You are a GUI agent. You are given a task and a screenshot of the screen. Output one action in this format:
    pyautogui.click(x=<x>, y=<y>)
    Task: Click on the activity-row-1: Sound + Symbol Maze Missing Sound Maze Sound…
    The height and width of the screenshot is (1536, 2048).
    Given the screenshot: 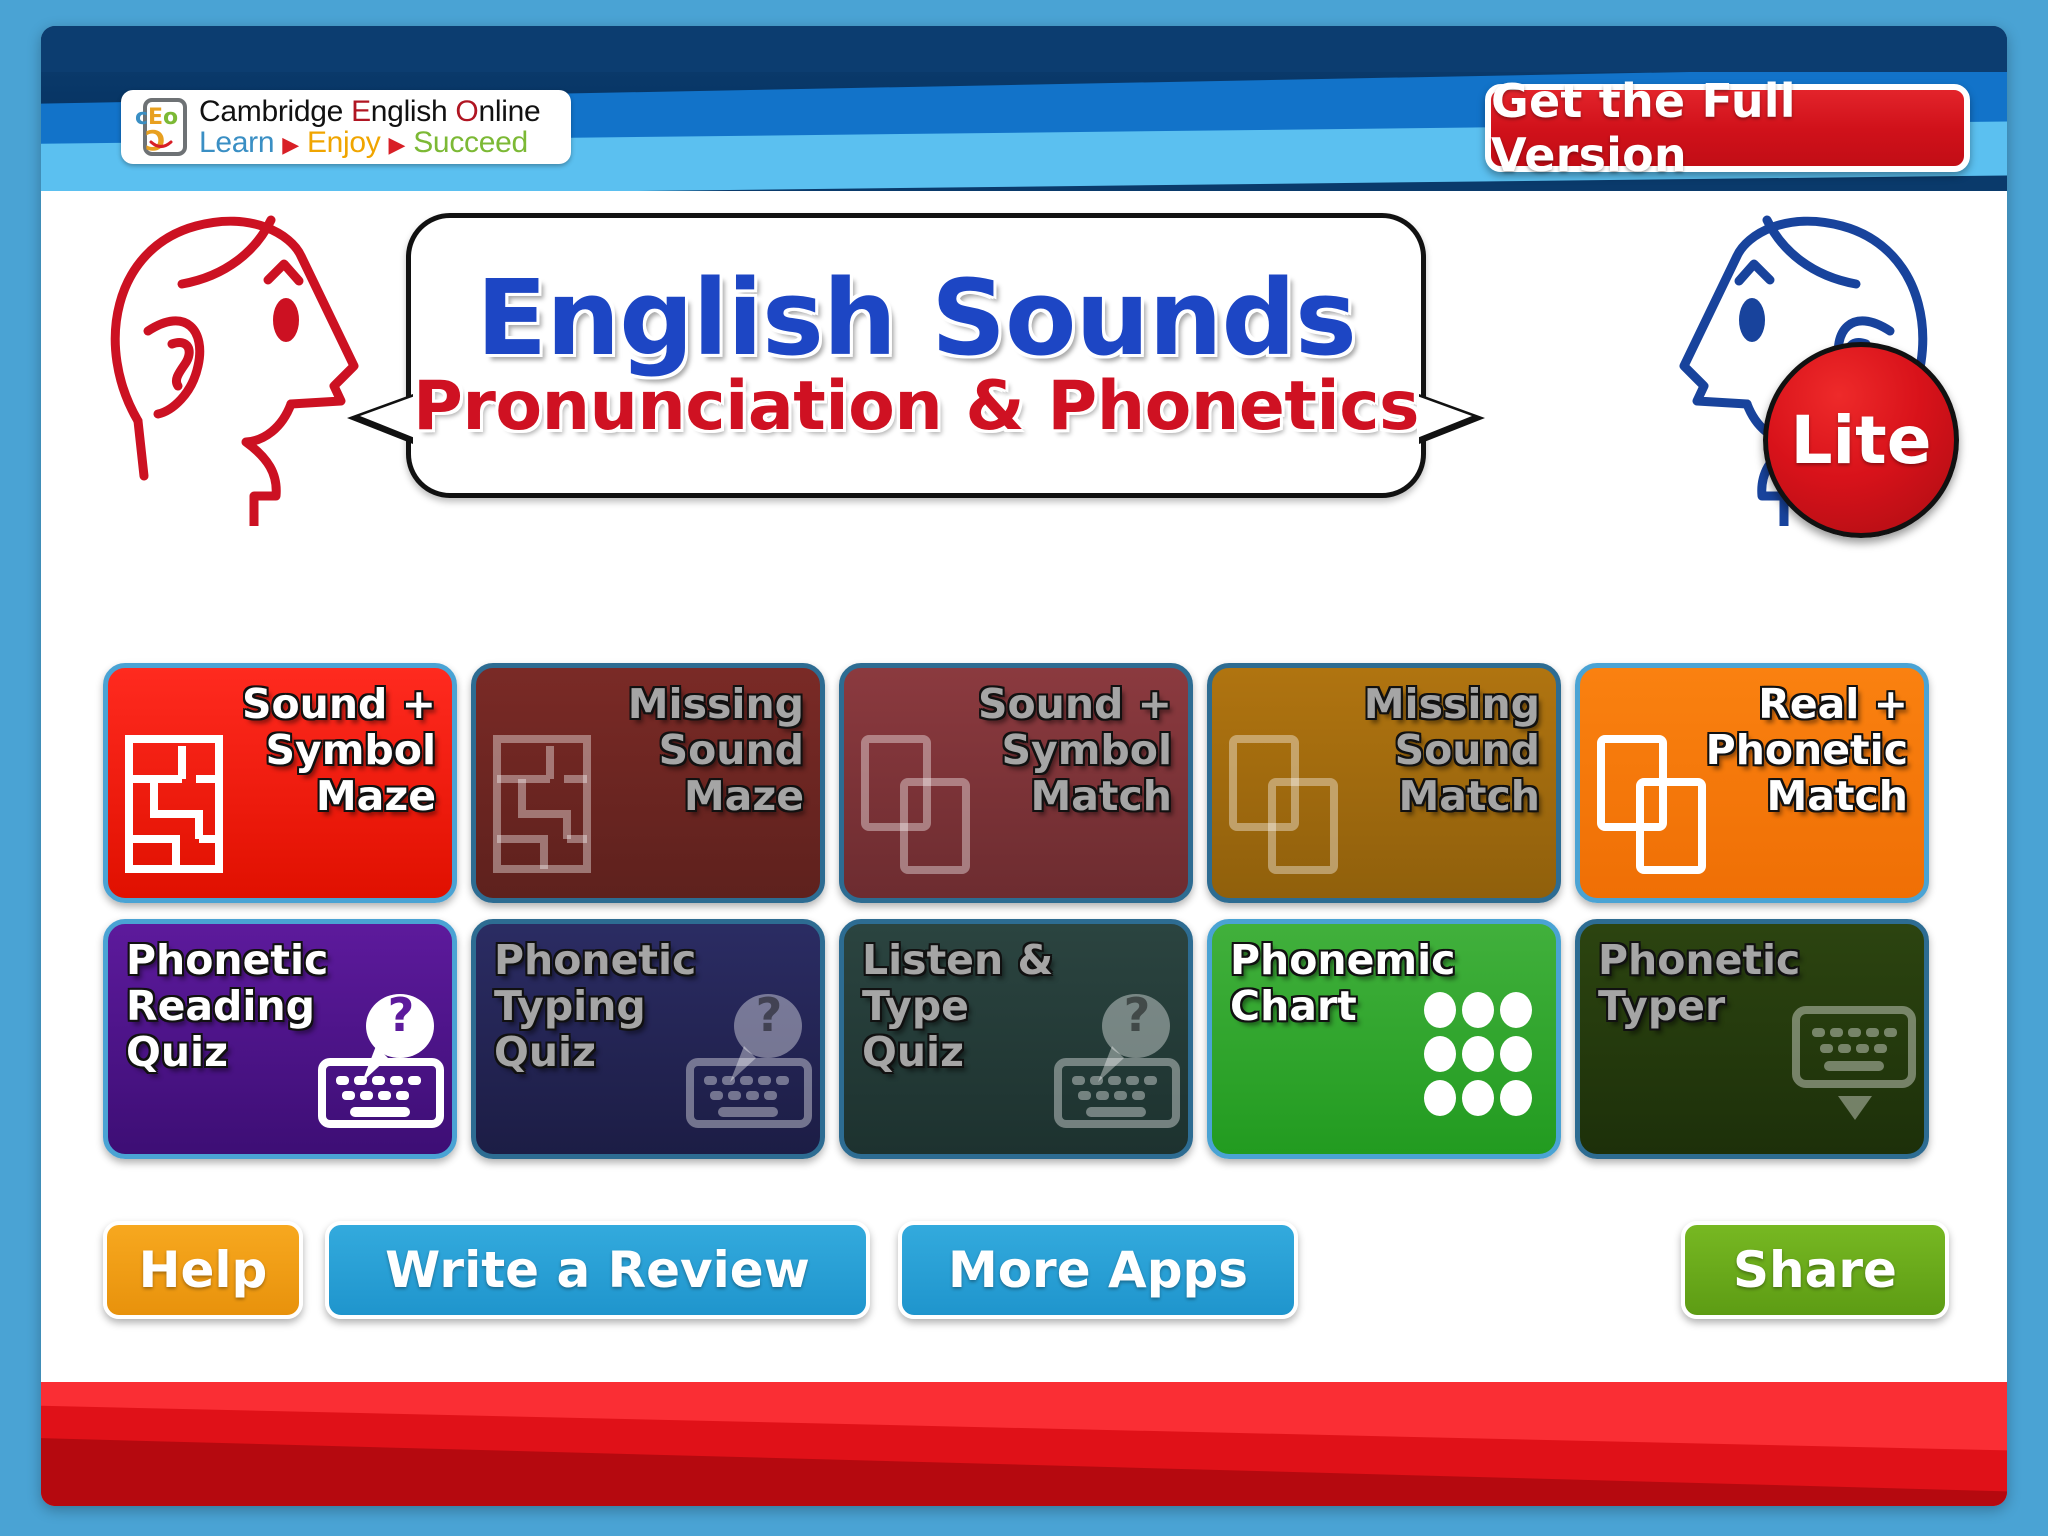 What is the action you would take?
    pyautogui.click(x=1026, y=783)
    